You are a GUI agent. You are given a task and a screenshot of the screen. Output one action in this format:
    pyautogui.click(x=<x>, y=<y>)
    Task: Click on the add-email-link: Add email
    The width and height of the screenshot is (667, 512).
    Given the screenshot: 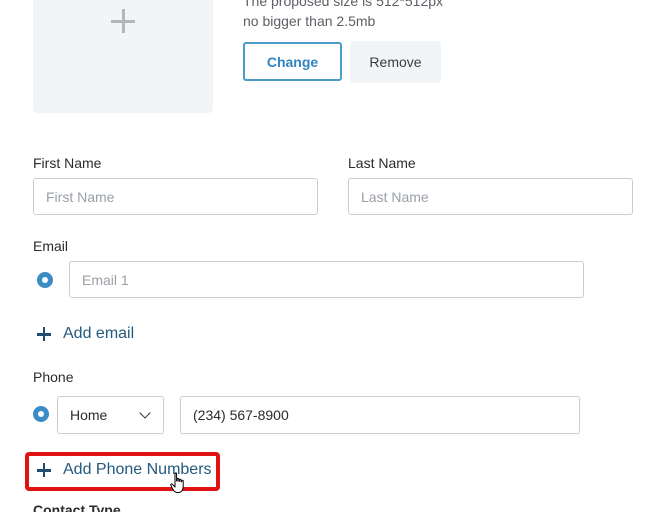 What is the action you would take?
    pyautogui.click(x=85, y=334)
    